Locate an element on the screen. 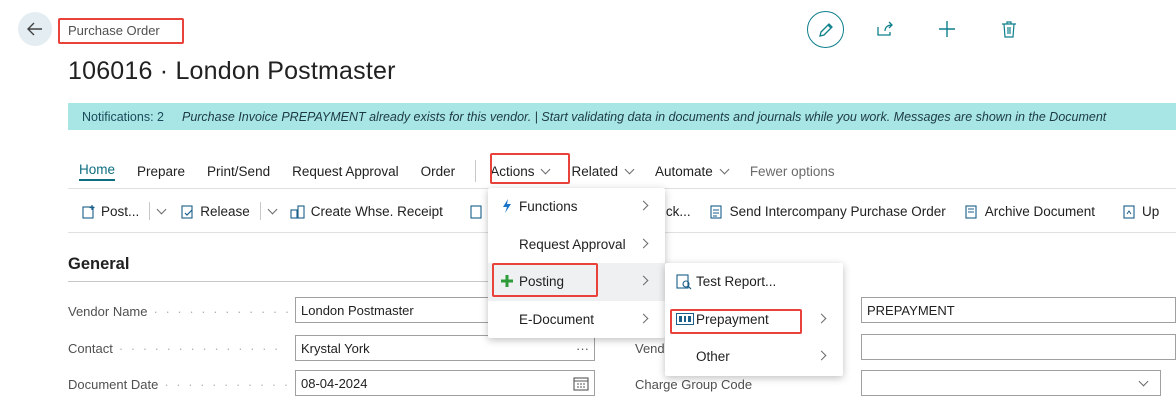 This screenshot has width=1176, height=418. charge-group-code-label: Charge Group Code is located at coordinates (745, 384).